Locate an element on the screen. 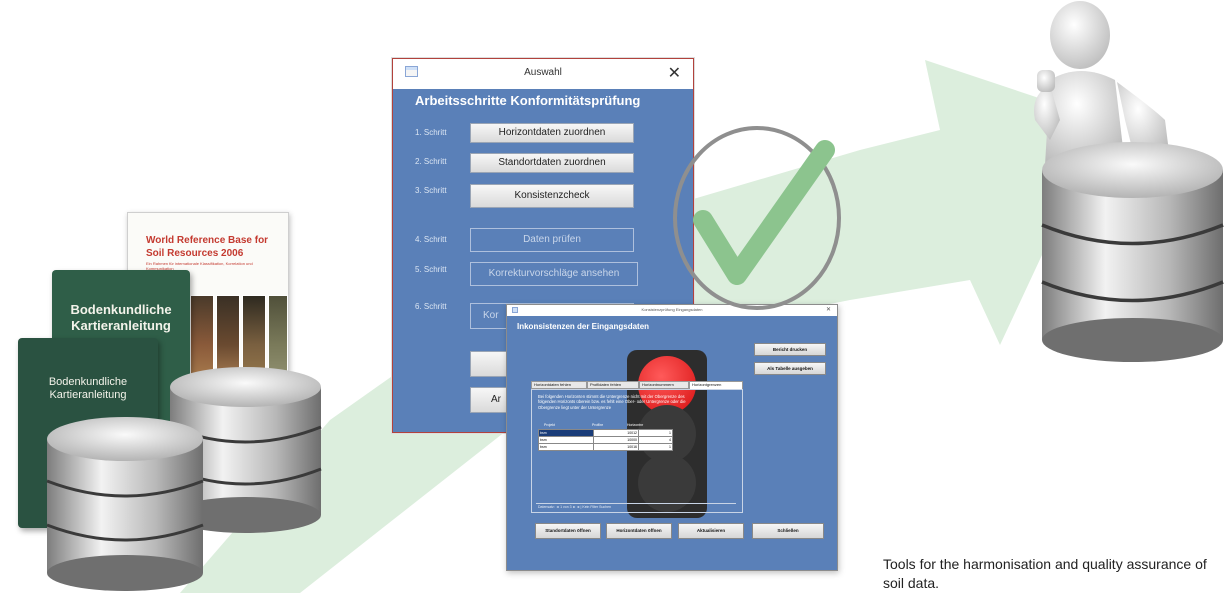 The image size is (1225, 593). tab-horizontgrenzen: Horizontgrenzen is located at coordinates (716, 385).